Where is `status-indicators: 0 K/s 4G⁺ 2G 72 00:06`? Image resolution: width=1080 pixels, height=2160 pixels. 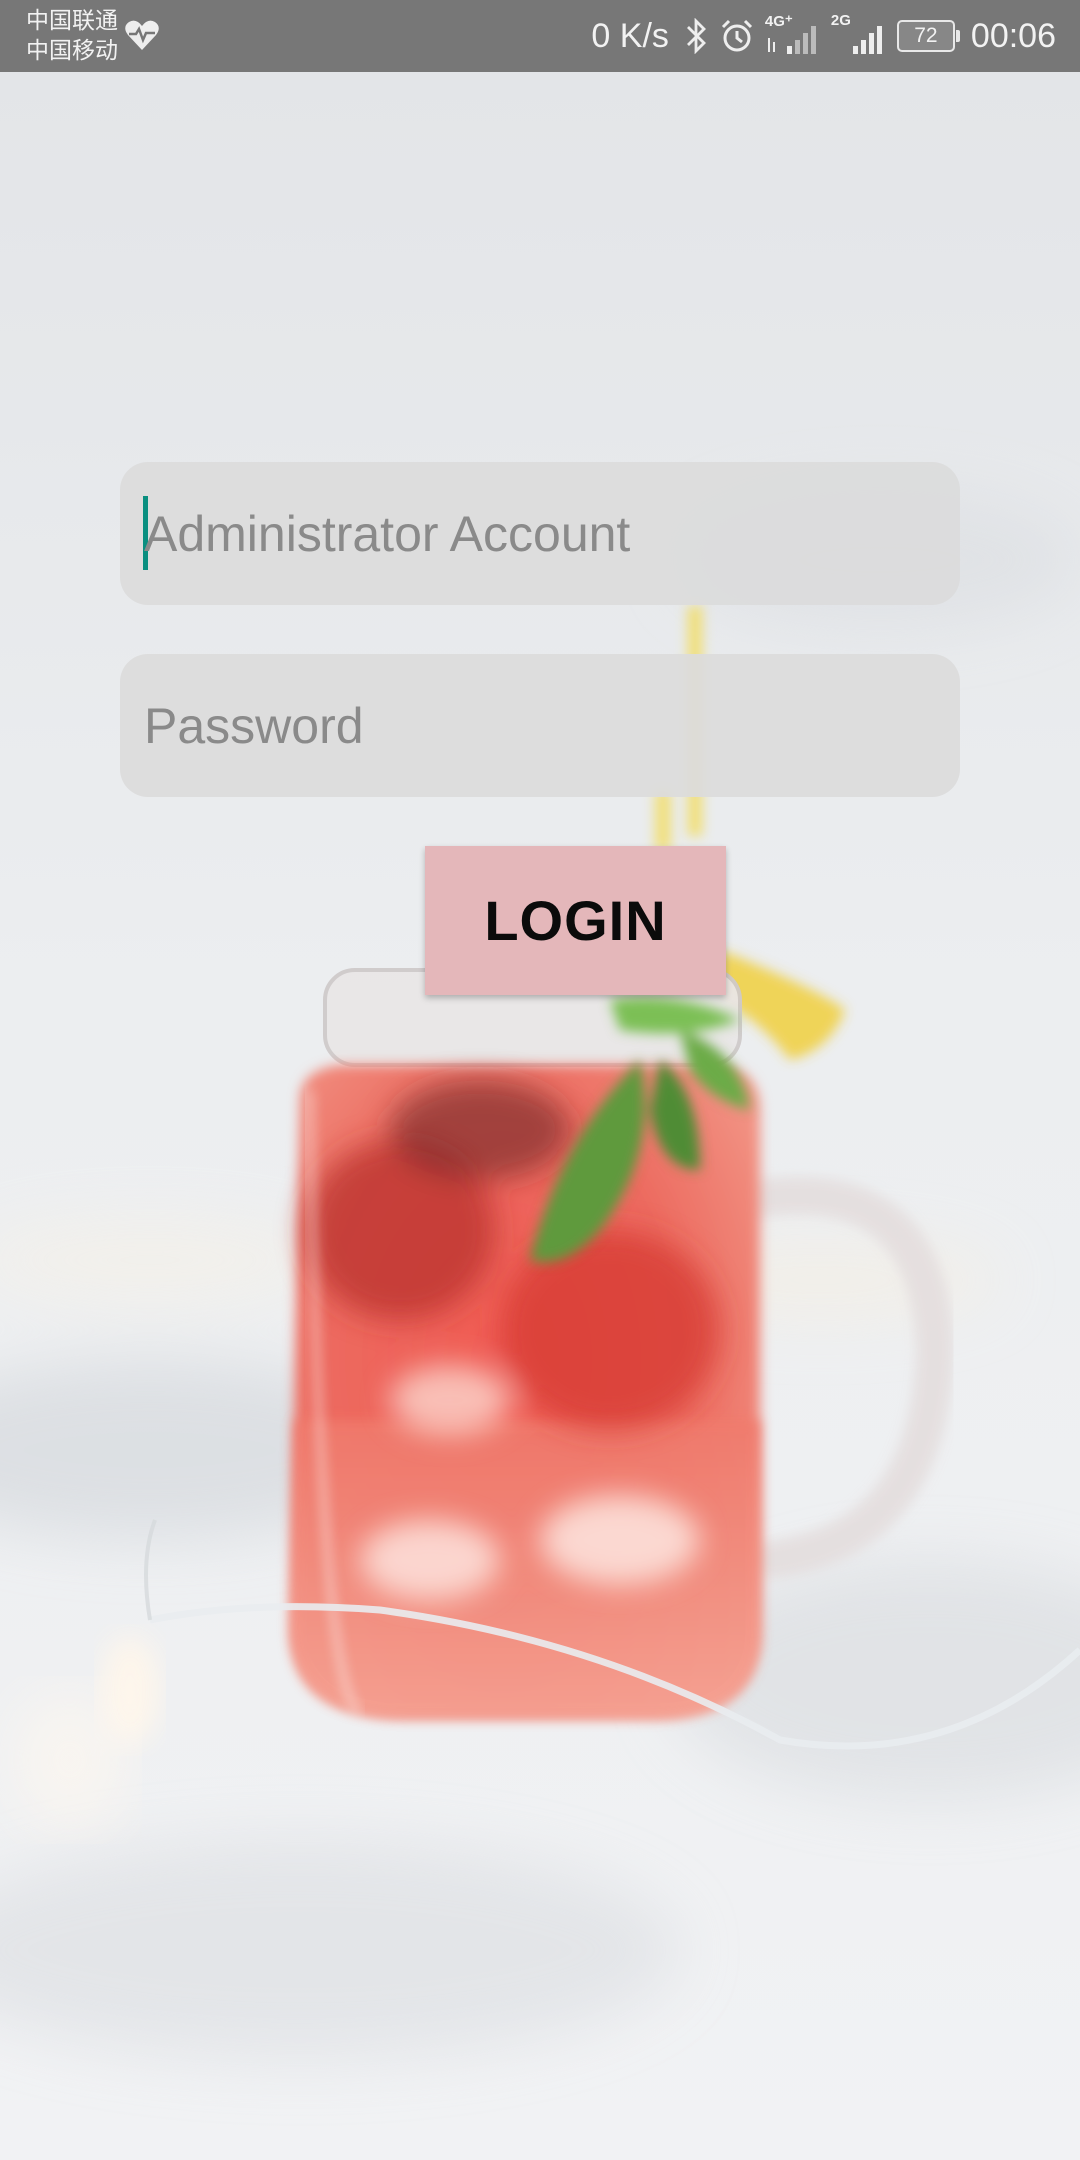
status-indicators: 0 K/s 4G⁺ 2G 72 00:06 is located at coordinates (823, 36).